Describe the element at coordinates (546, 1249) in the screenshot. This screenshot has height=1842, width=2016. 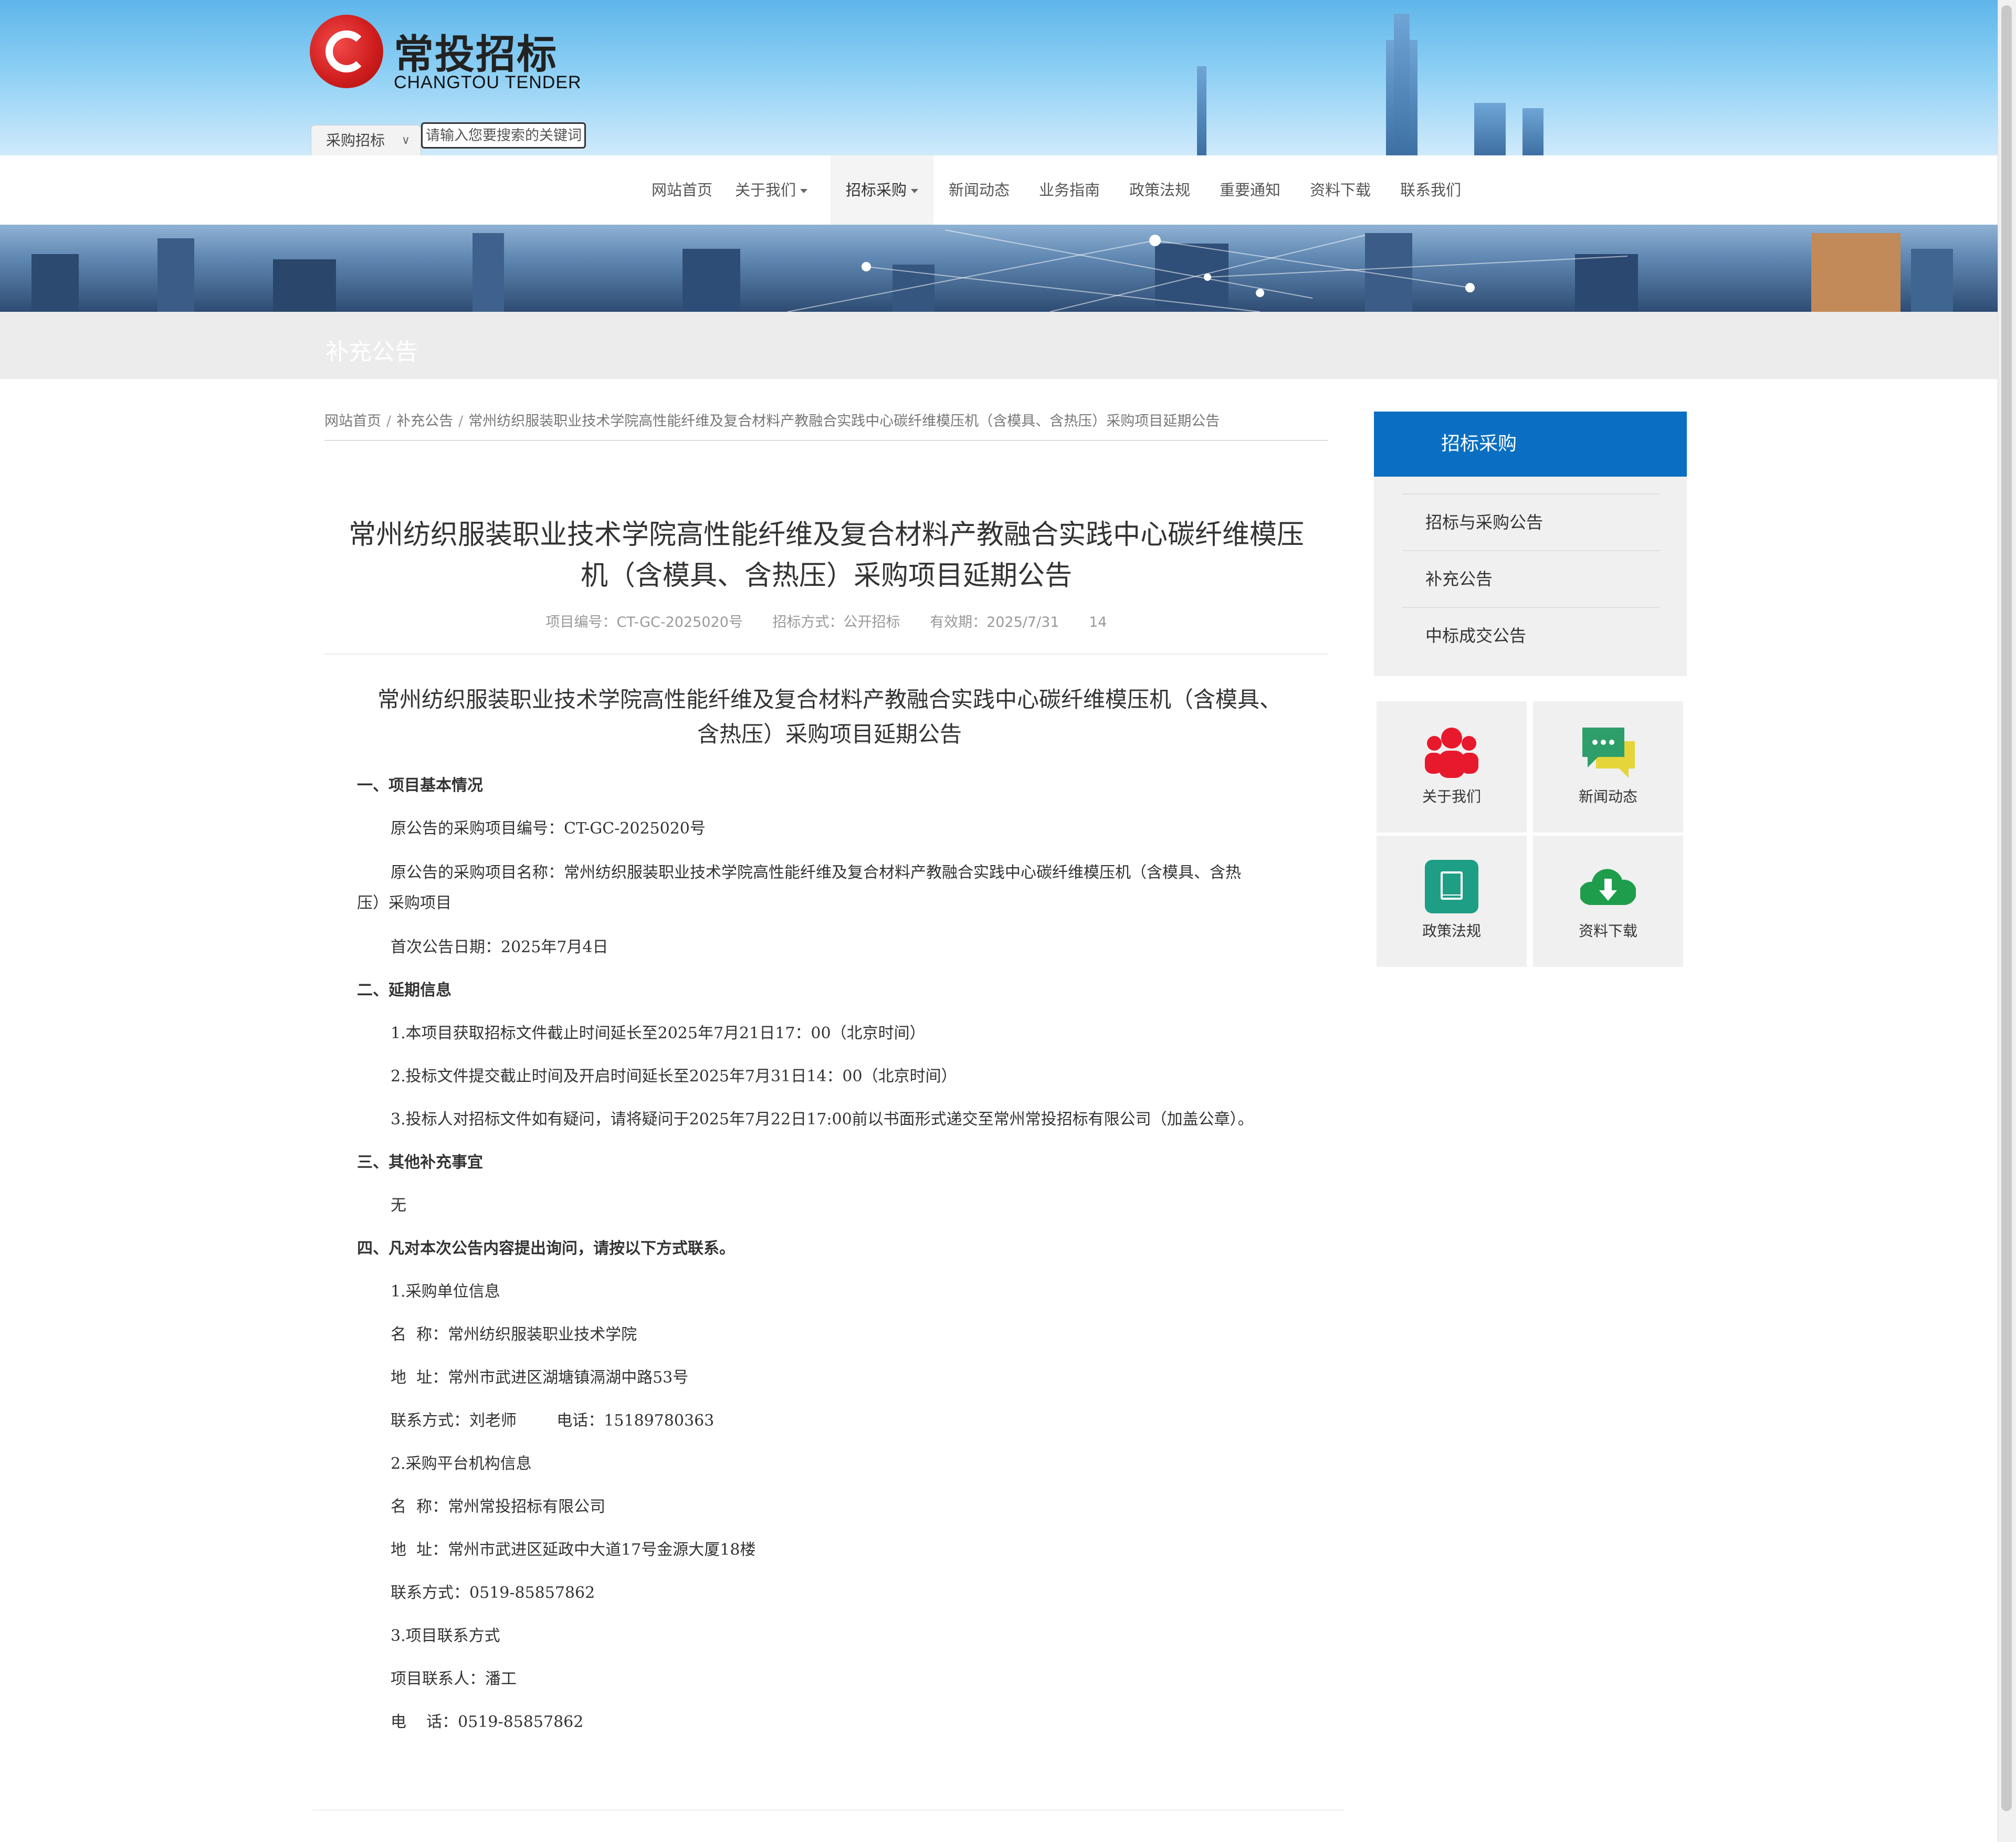
I see `section-heading: 四、凡对本次公告内容提出询问，请按以下方式联系。` at that location.